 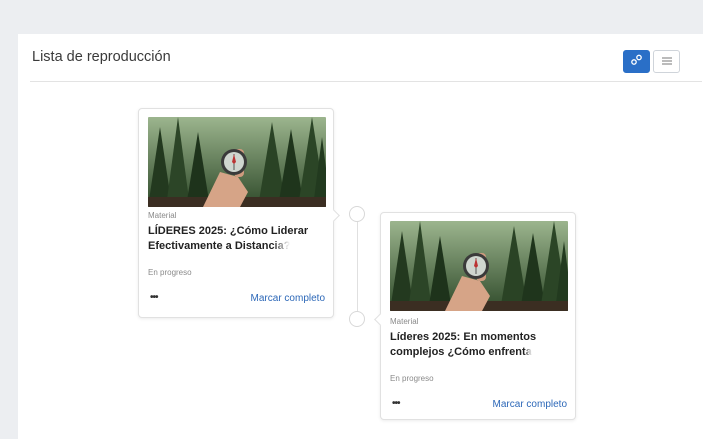 I want to click on item-title-line: Efectivamente a Distan, so click(x=208, y=246).